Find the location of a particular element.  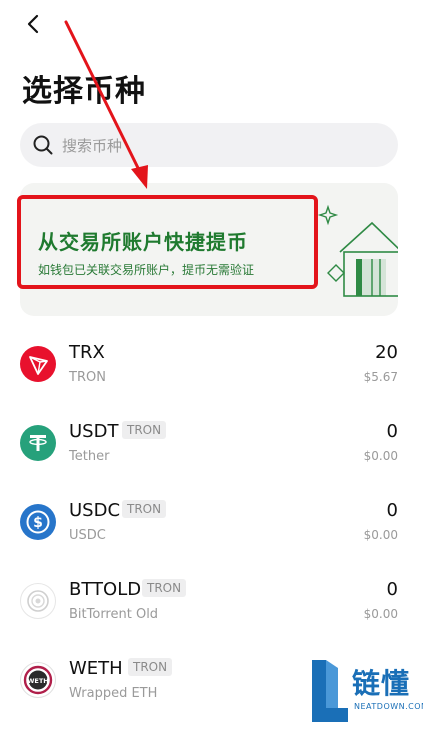

coin-name: USDC is located at coordinates (87, 535).